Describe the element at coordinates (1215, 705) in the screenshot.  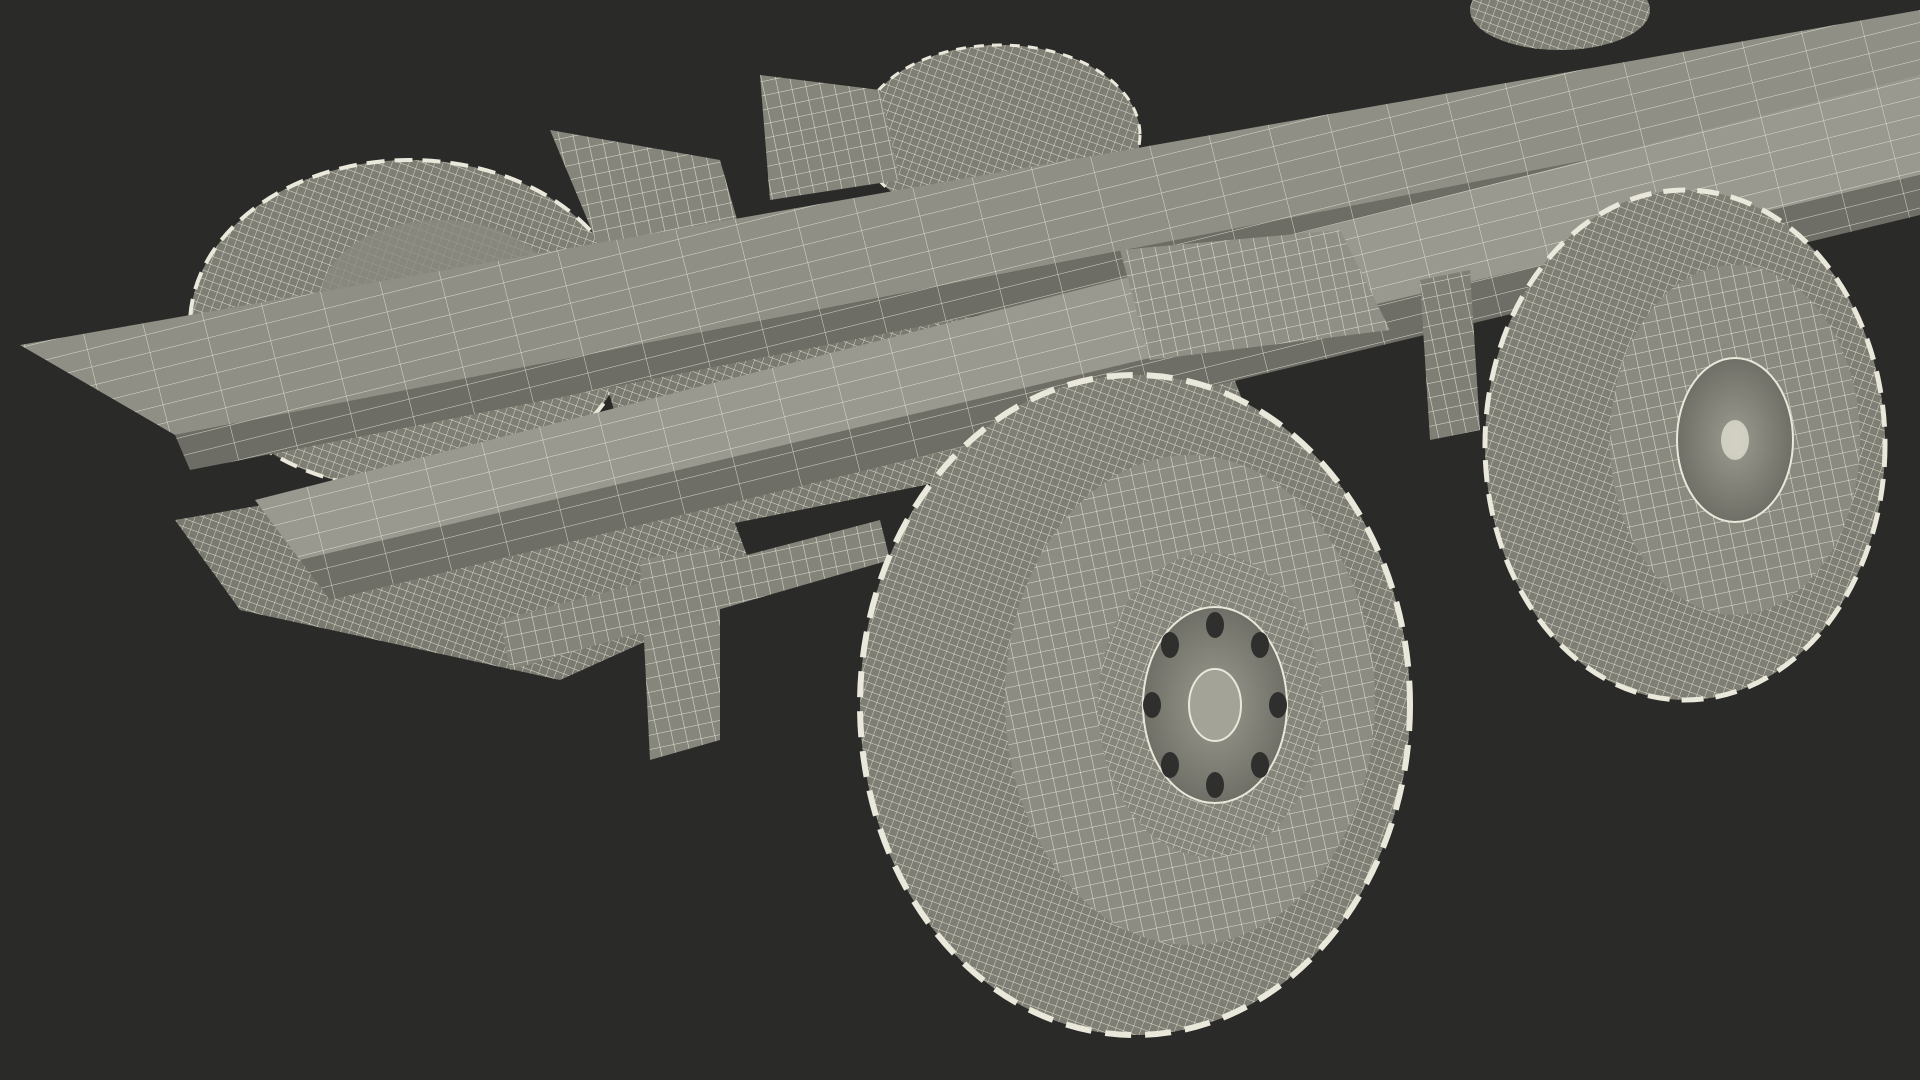
I see `hub-front-right` at that location.